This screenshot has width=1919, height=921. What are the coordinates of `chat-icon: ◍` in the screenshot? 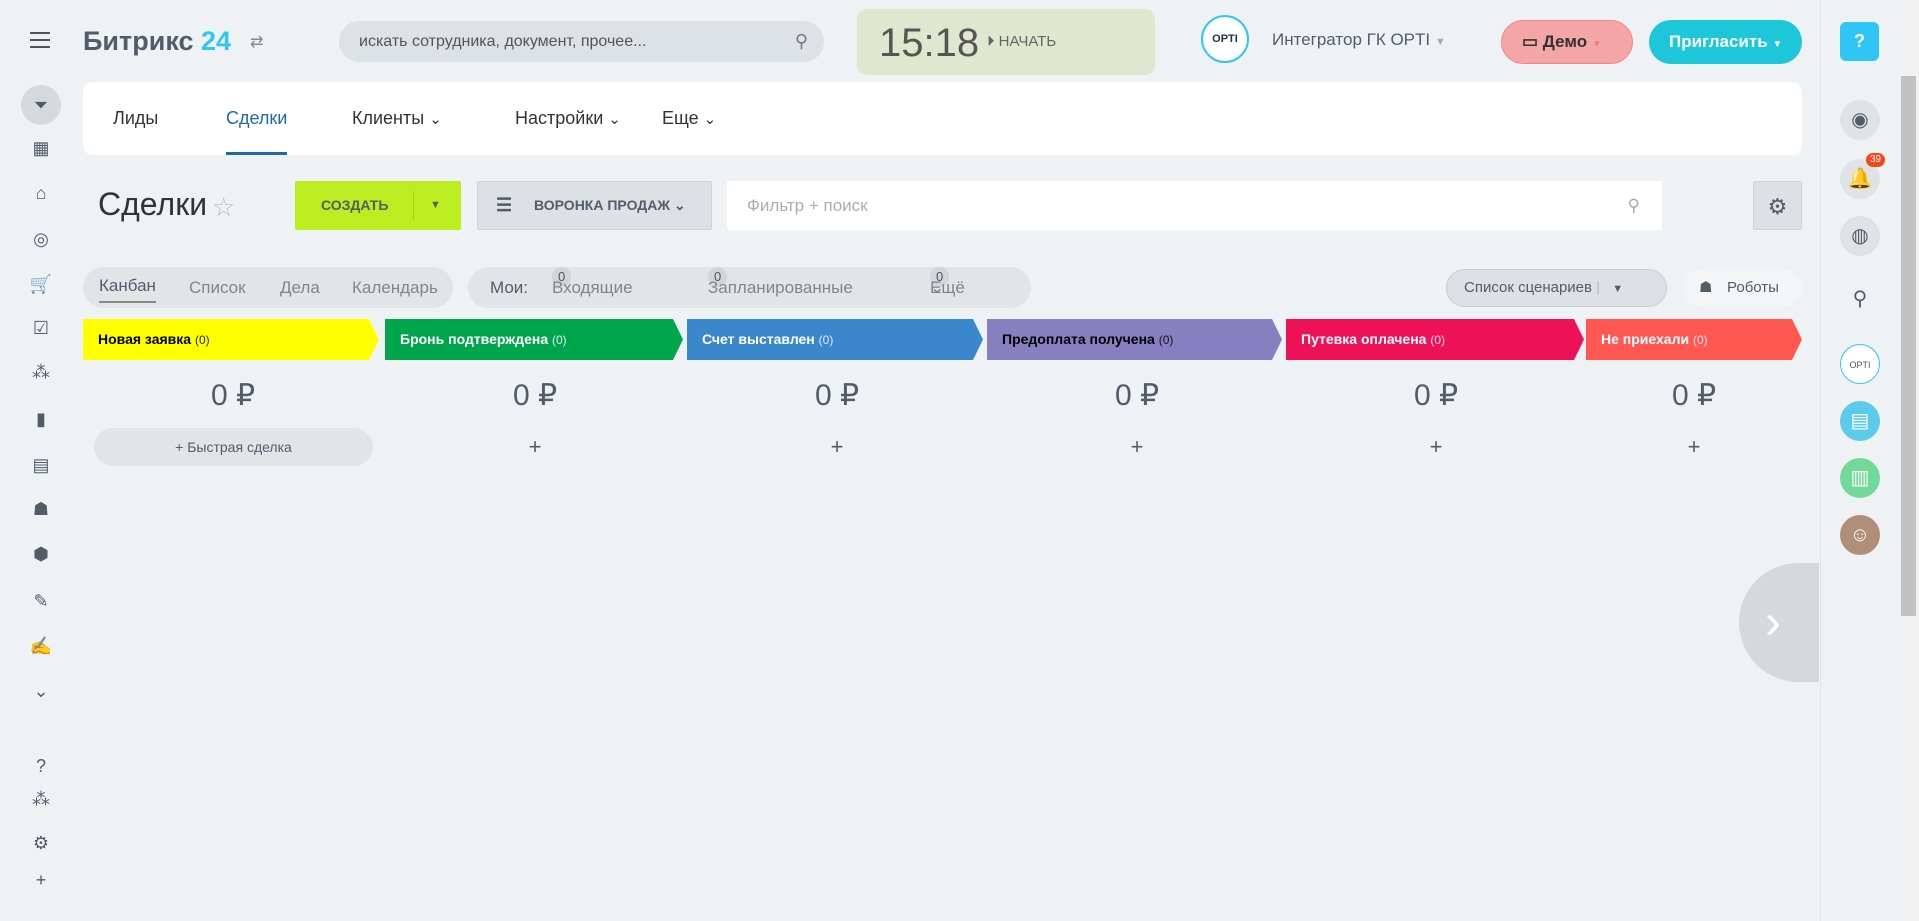 It's located at (1860, 236).